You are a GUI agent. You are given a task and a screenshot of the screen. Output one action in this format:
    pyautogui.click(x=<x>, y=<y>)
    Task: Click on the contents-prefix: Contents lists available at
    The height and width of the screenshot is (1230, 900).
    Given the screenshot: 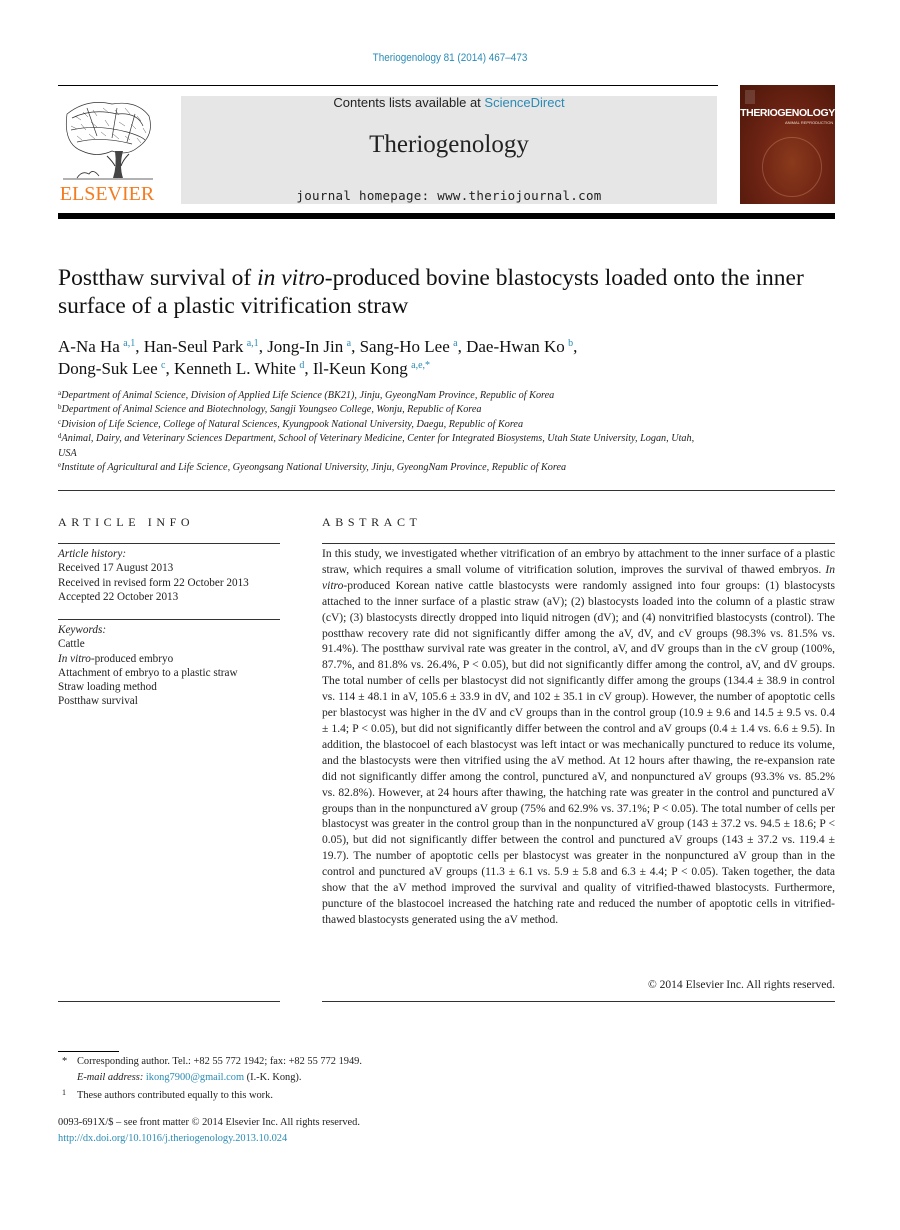 What is the action you would take?
    pyautogui.click(x=409, y=102)
    